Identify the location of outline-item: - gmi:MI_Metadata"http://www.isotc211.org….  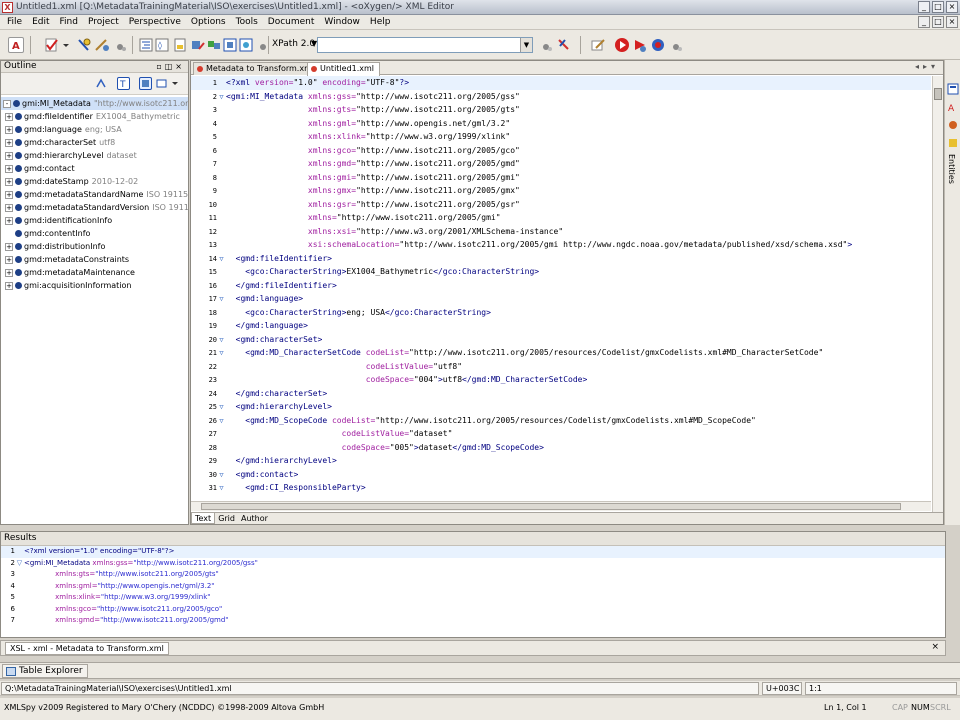
(94, 103).